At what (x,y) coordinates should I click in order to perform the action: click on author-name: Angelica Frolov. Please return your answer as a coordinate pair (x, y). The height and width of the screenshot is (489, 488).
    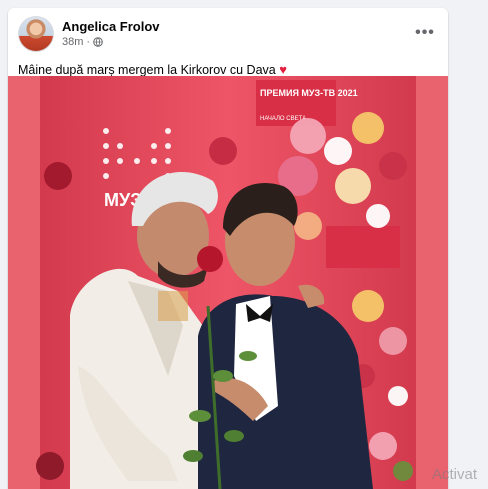
    Looking at the image, I should click on (111, 26).